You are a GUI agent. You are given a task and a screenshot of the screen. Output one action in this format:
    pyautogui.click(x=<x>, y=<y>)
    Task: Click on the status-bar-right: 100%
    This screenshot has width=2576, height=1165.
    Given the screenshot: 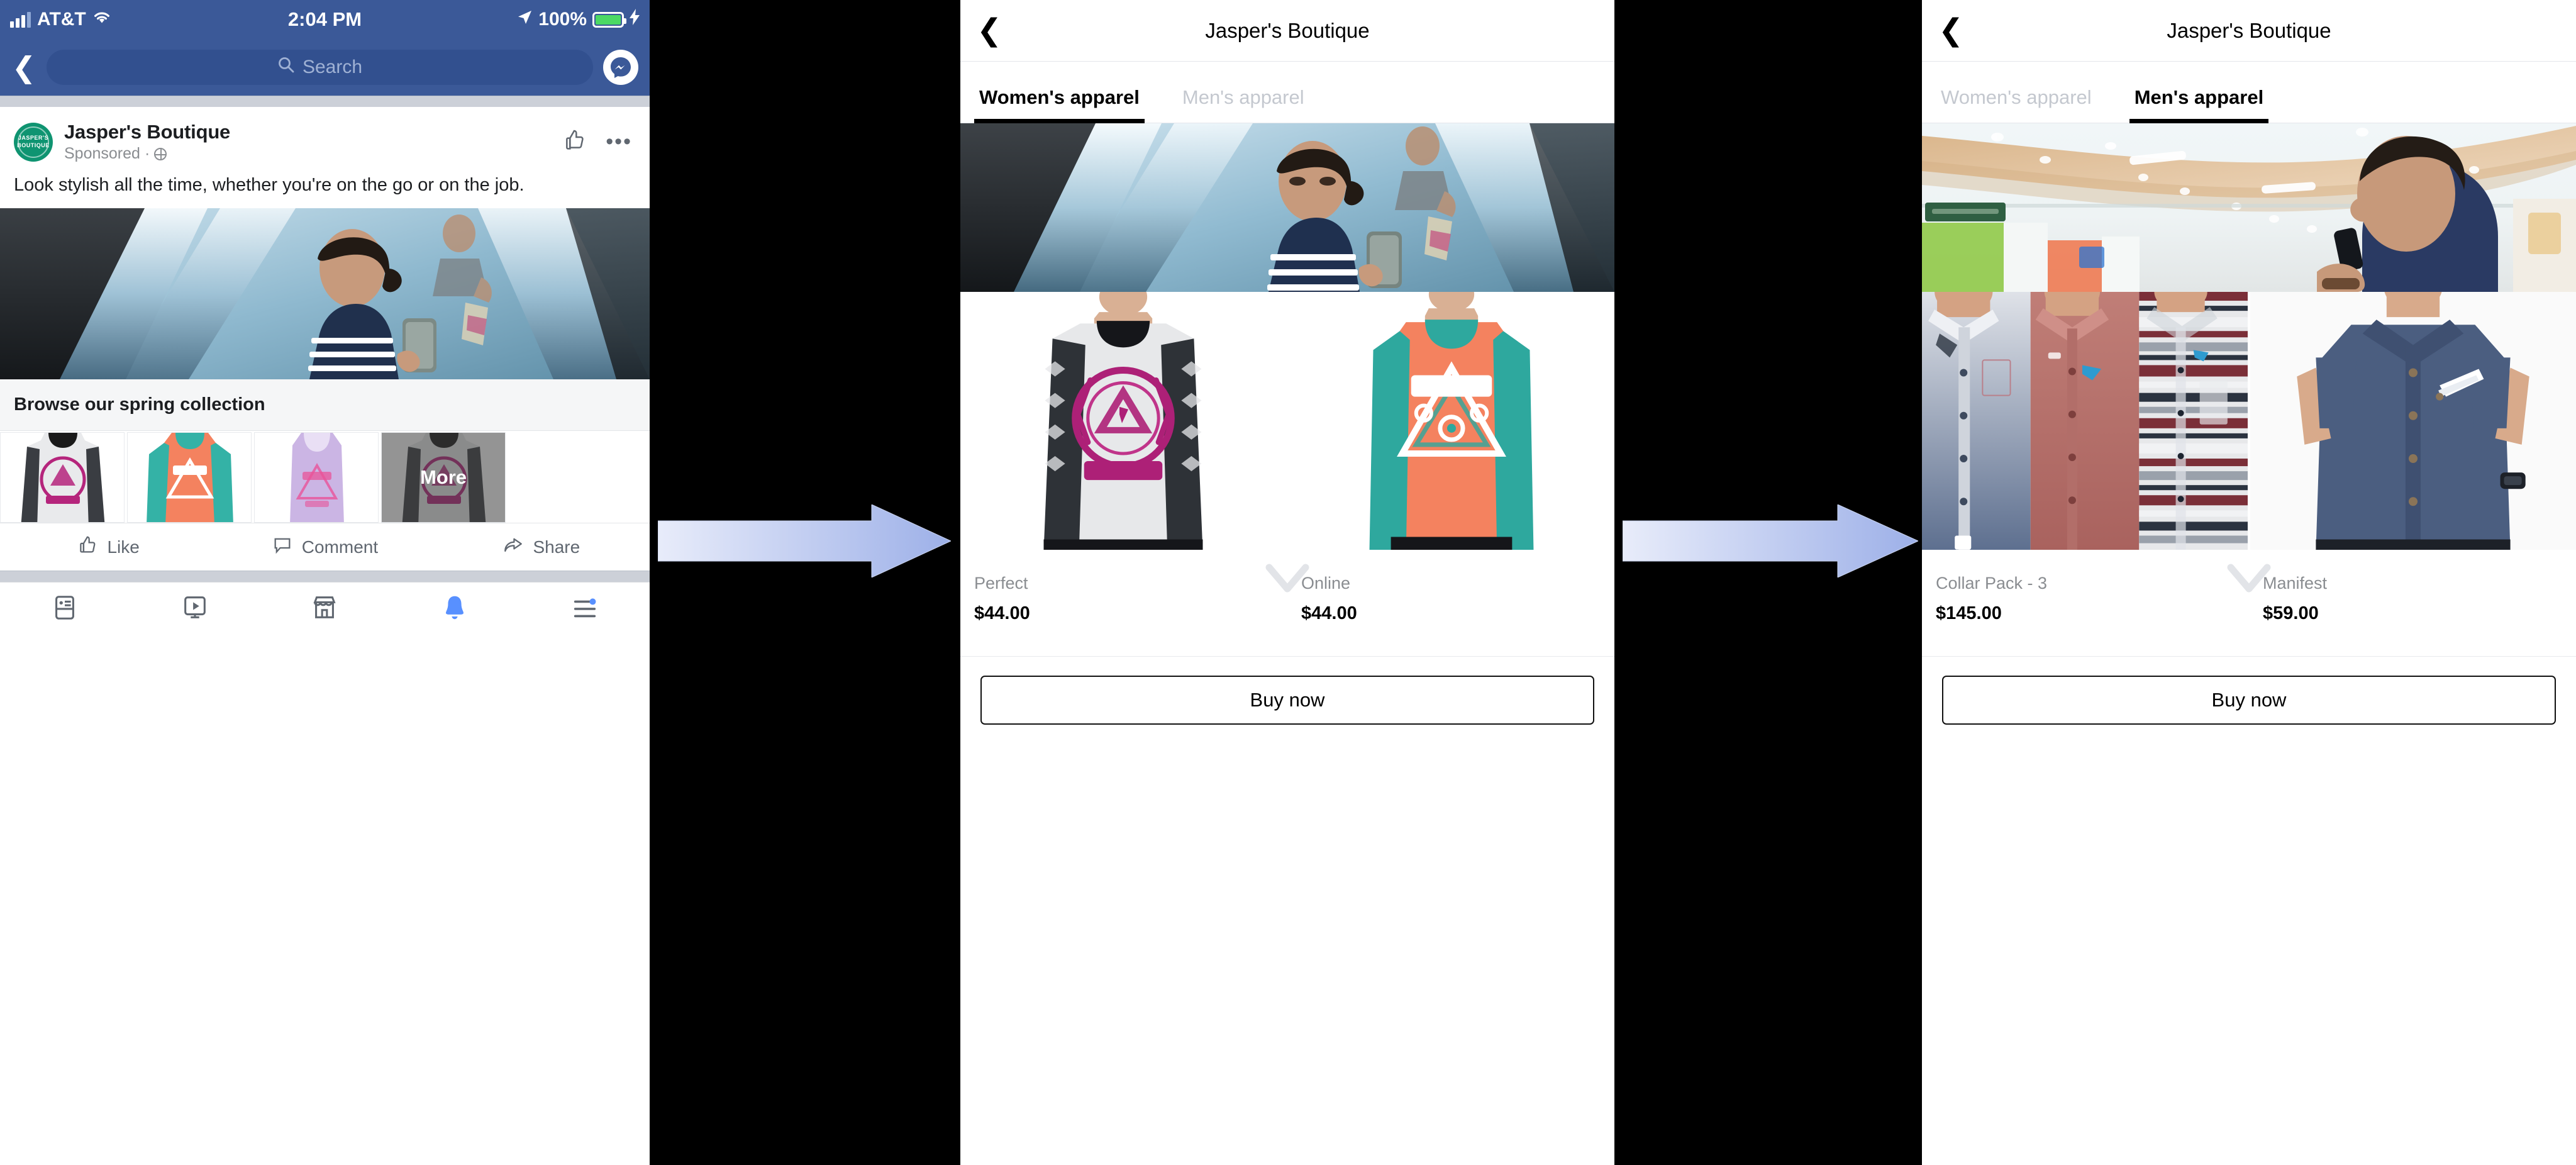 What is the action you would take?
    pyautogui.click(x=578, y=19)
    